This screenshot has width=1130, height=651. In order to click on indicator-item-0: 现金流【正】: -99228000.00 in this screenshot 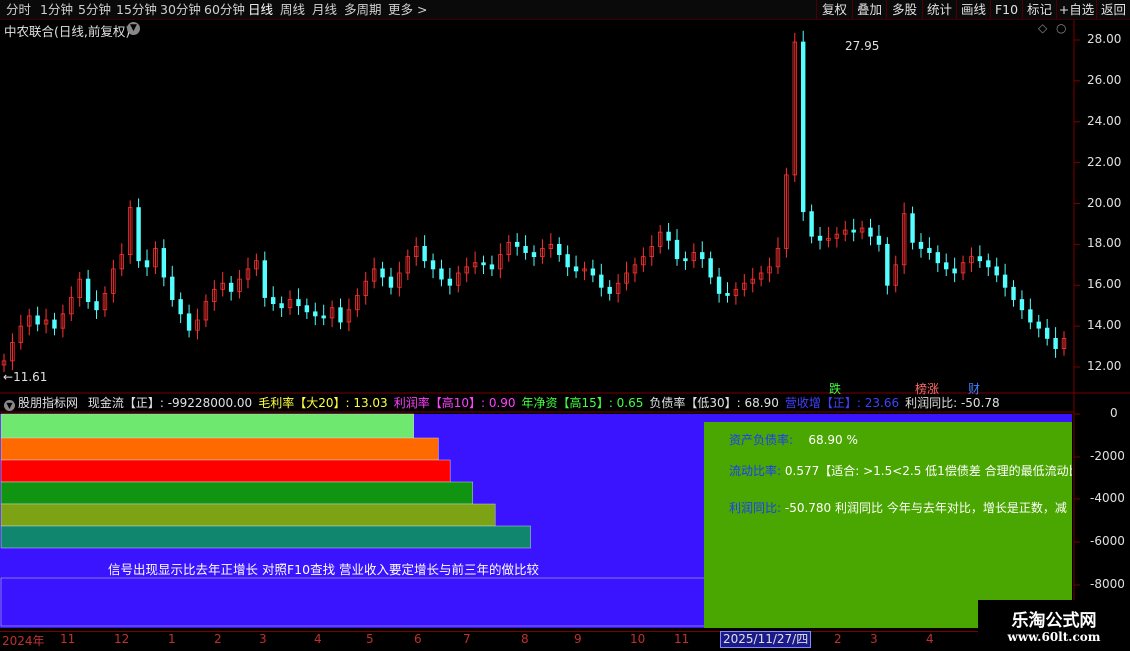, I will do `click(170, 403)`.